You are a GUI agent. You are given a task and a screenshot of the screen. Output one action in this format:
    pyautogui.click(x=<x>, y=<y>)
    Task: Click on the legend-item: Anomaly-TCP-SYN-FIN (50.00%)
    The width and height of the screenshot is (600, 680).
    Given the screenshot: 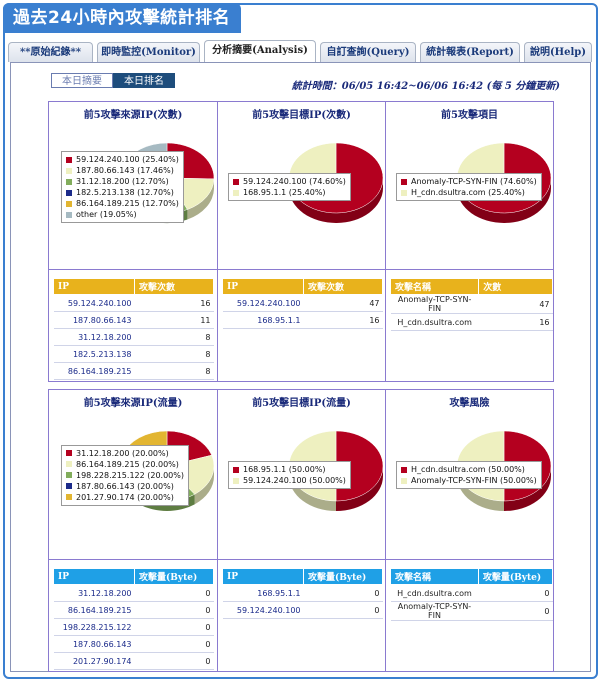 What is the action you would take?
    pyautogui.click(x=469, y=480)
    